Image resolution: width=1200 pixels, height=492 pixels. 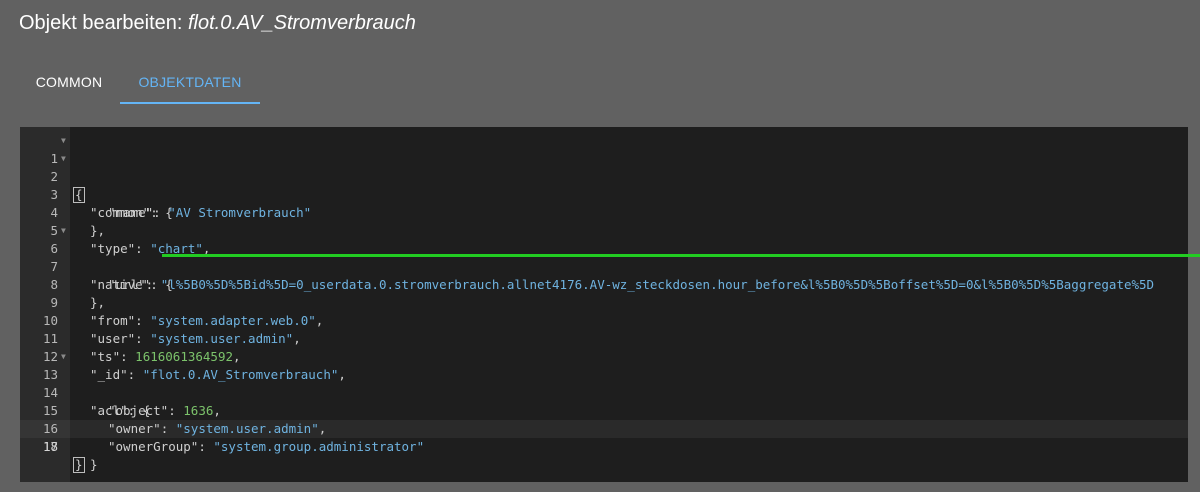 What do you see at coordinates (604, 392) in the screenshot?
I see `code-line-14: 14 "object": 1636,` at bounding box center [604, 392].